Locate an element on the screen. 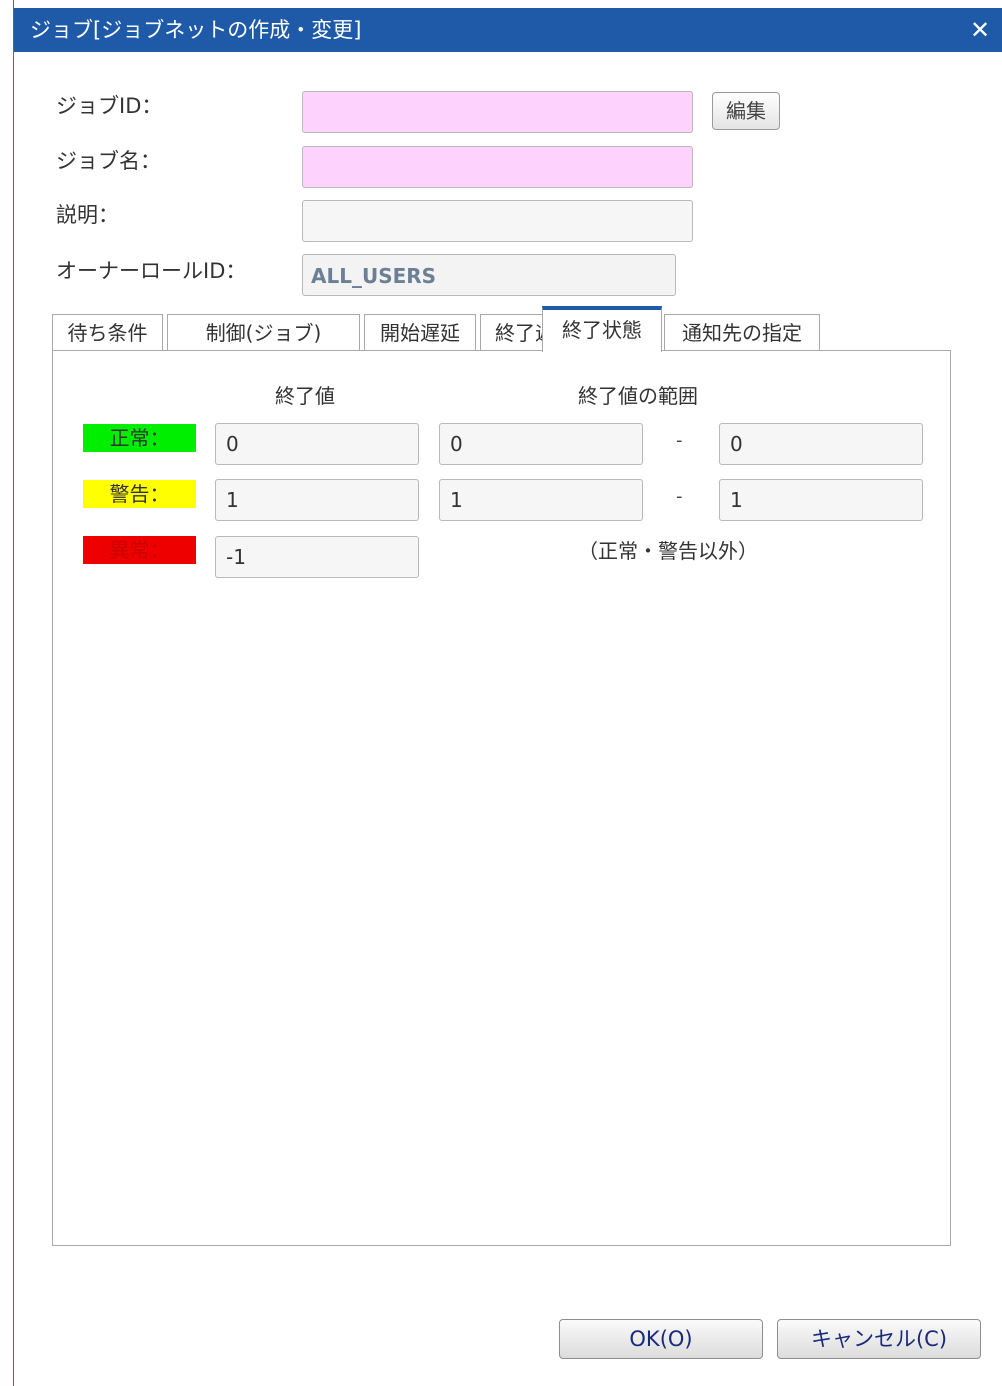  status-normal-badge: 正常： is located at coordinates (139, 438).